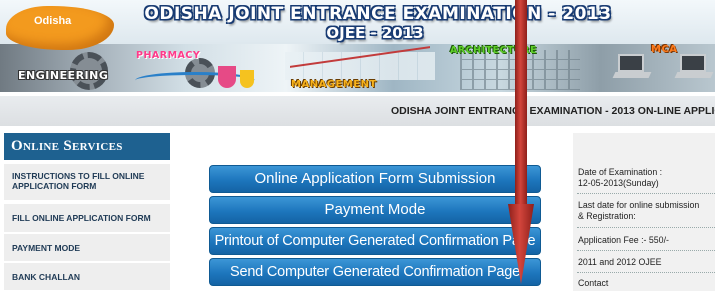  I want to click on tag-mca: MCA, so click(664, 49).